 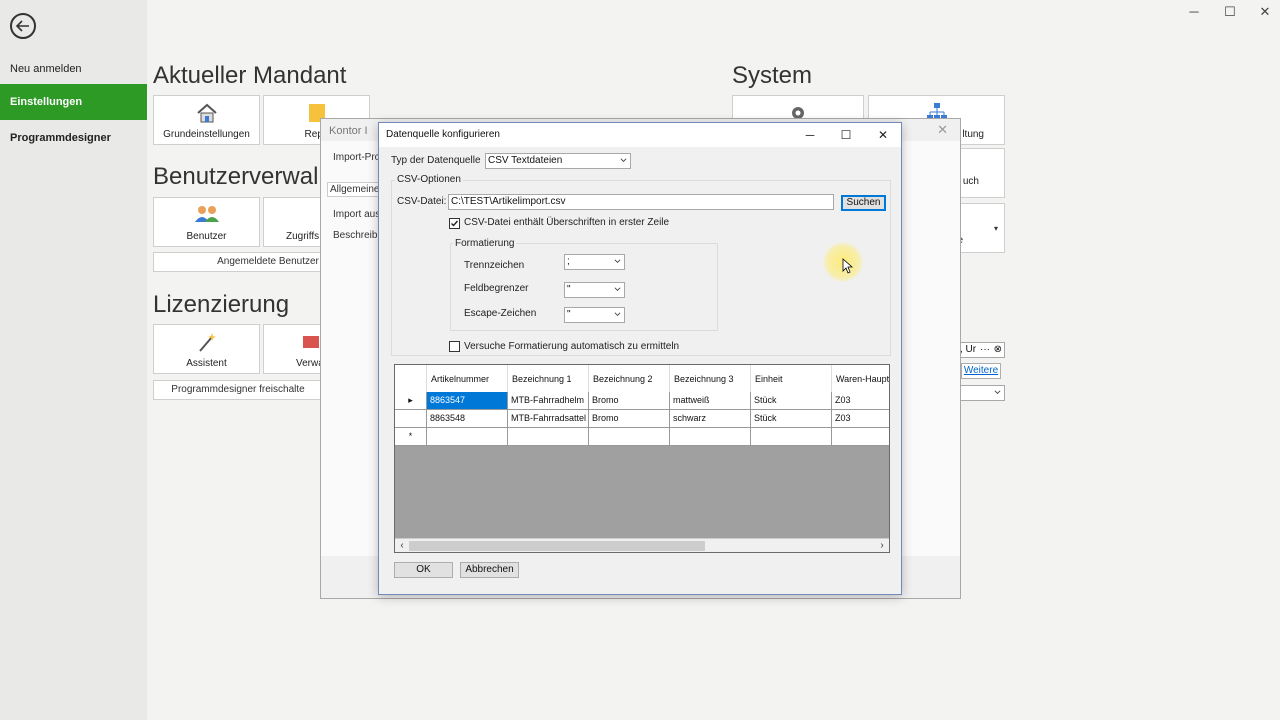 I want to click on tile-verwaltung: Verwa, so click(x=293, y=349).